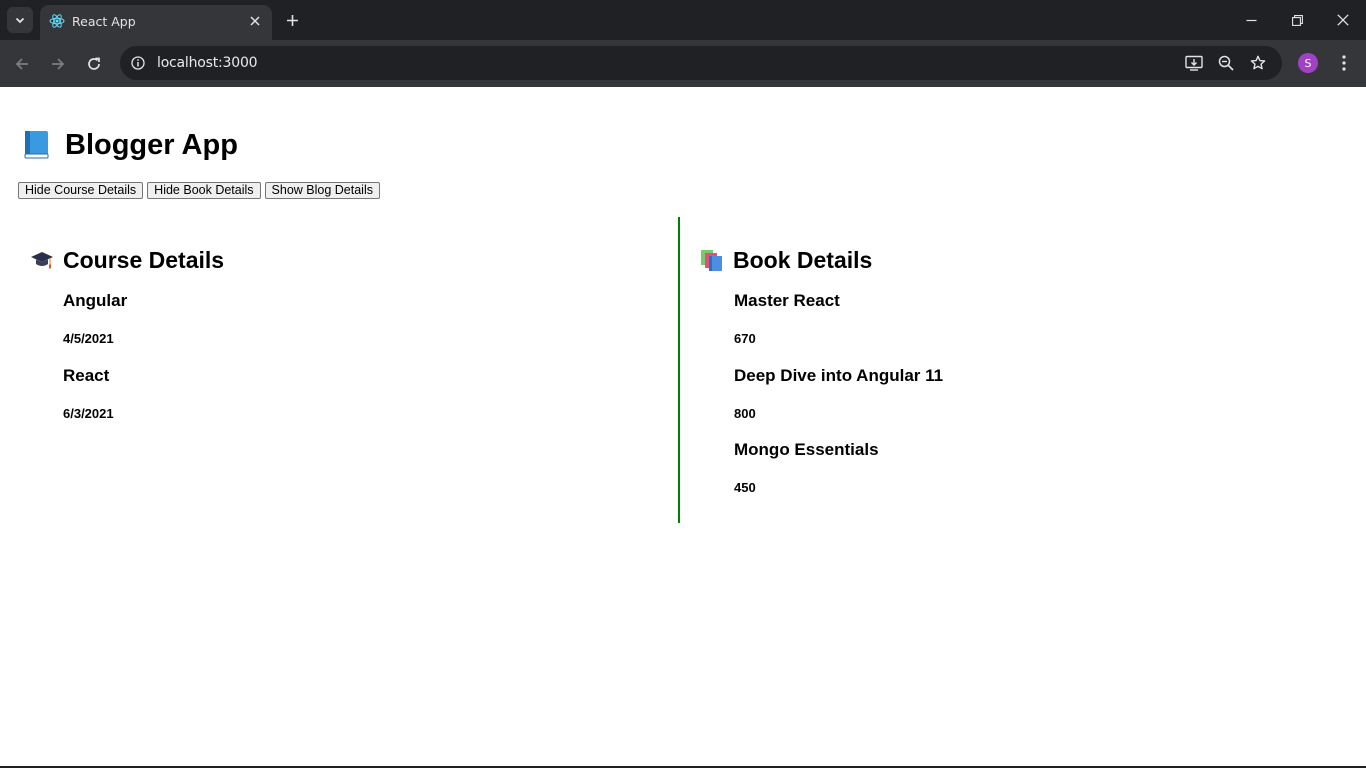 The width and height of the screenshot is (1366, 768). I want to click on course-section-header: Course Details, so click(127, 260).